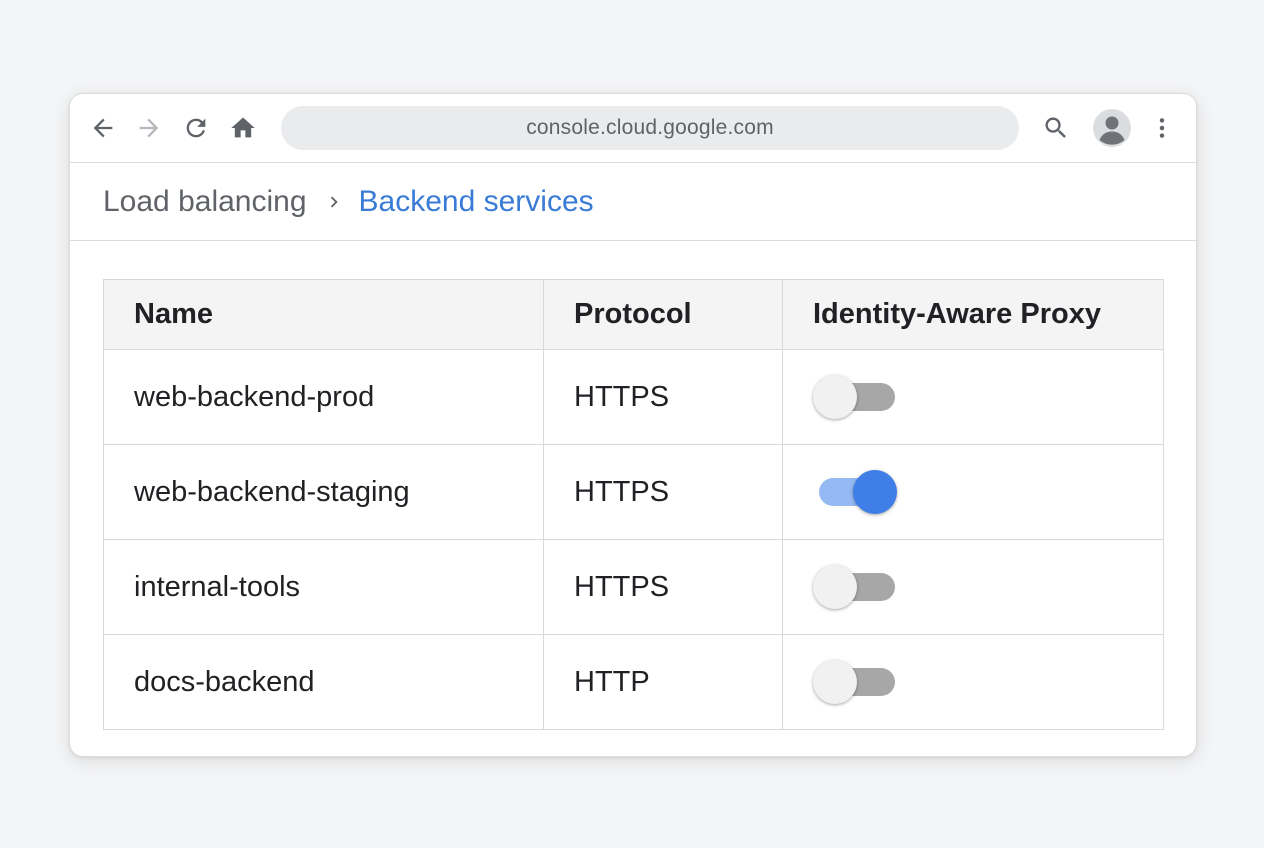 The width and height of the screenshot is (1264, 848). Describe the element at coordinates (323, 587) in the screenshot. I see `backend-name-cell: internal-tools` at that location.